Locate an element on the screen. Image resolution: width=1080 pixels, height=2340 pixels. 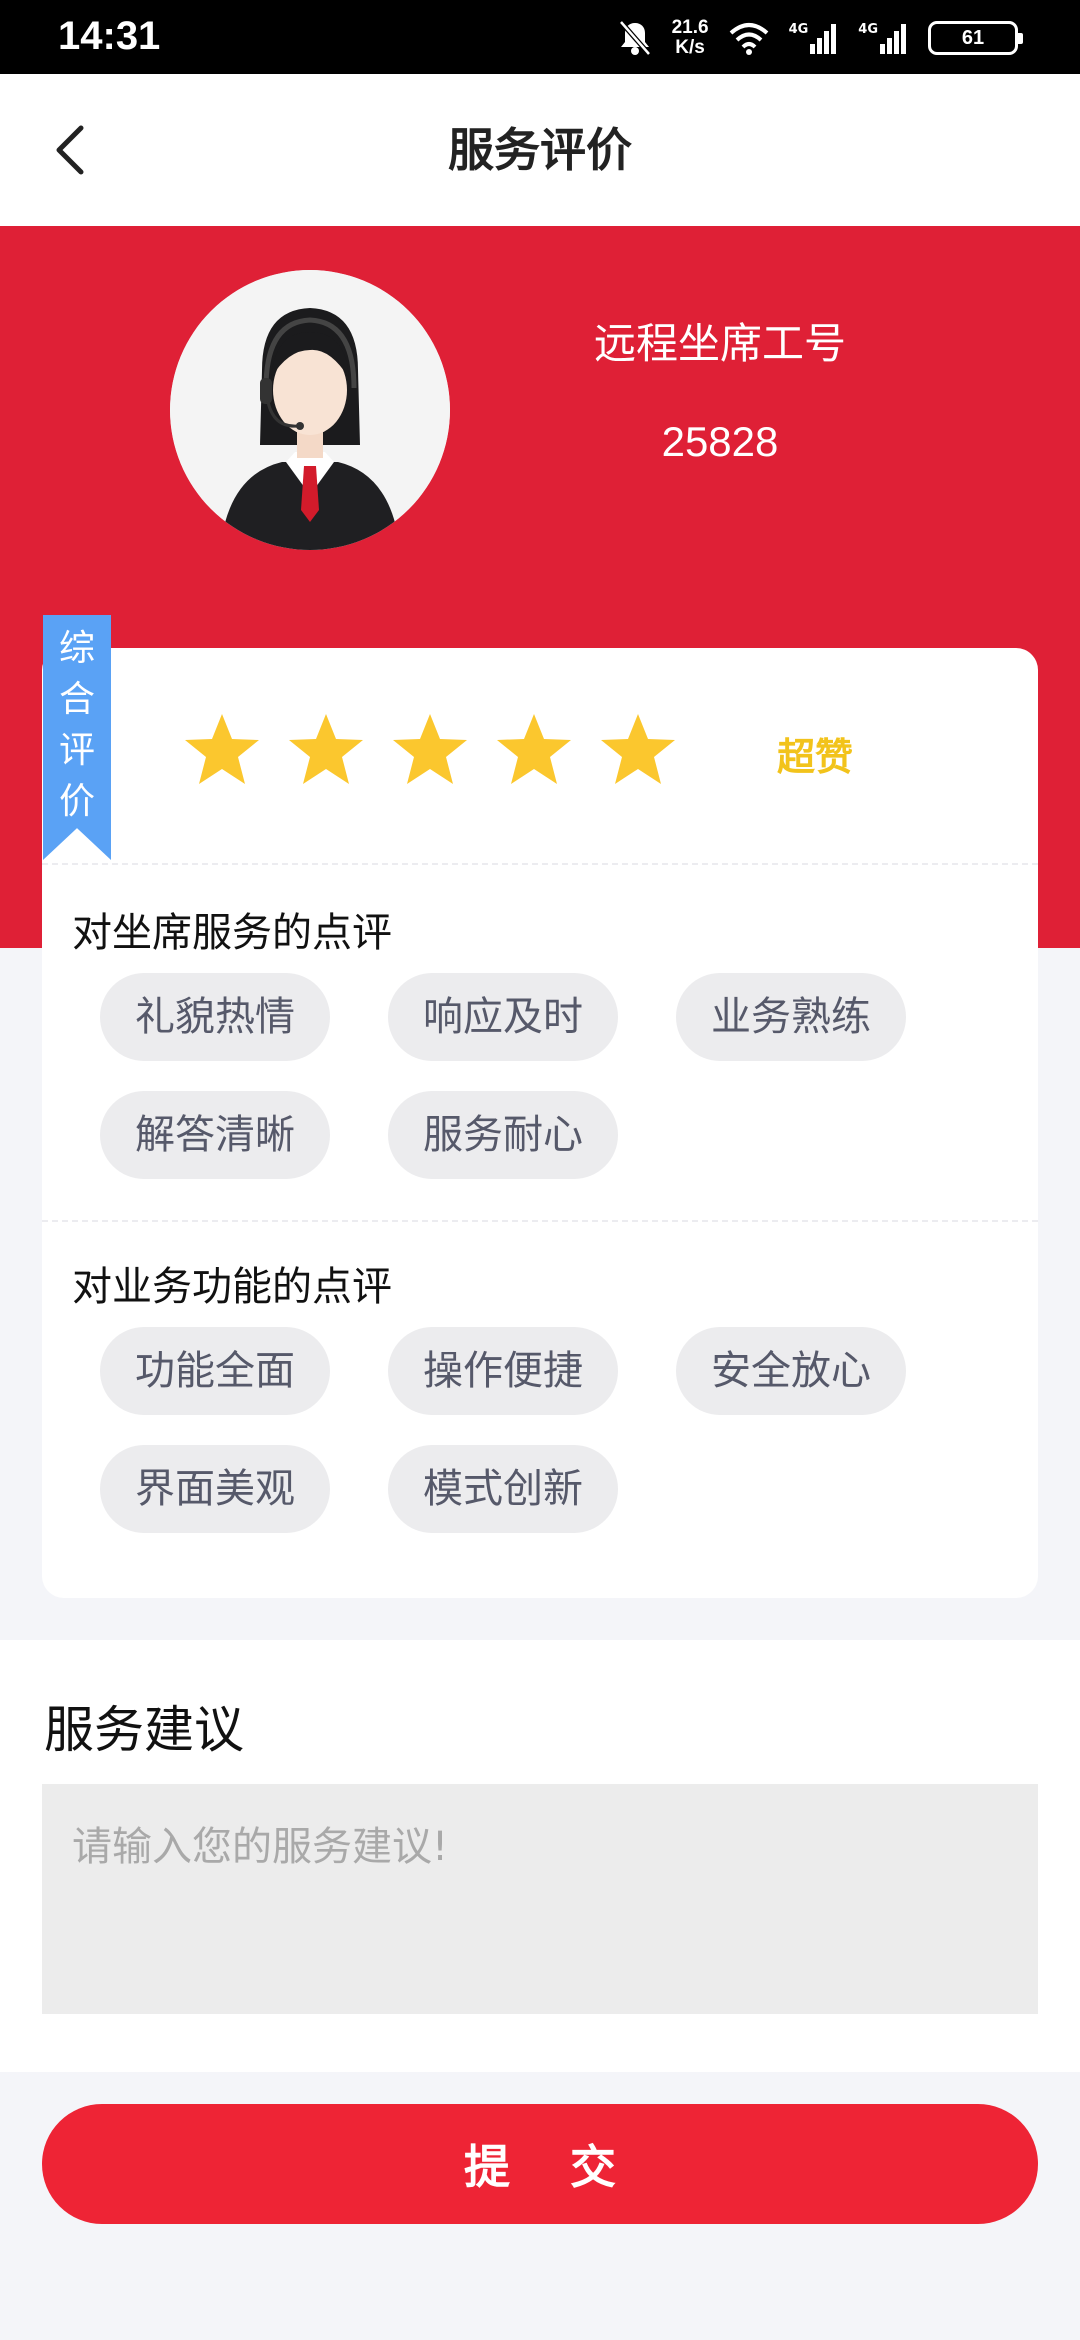
mute-bell-icon is located at coordinates (634, 38).